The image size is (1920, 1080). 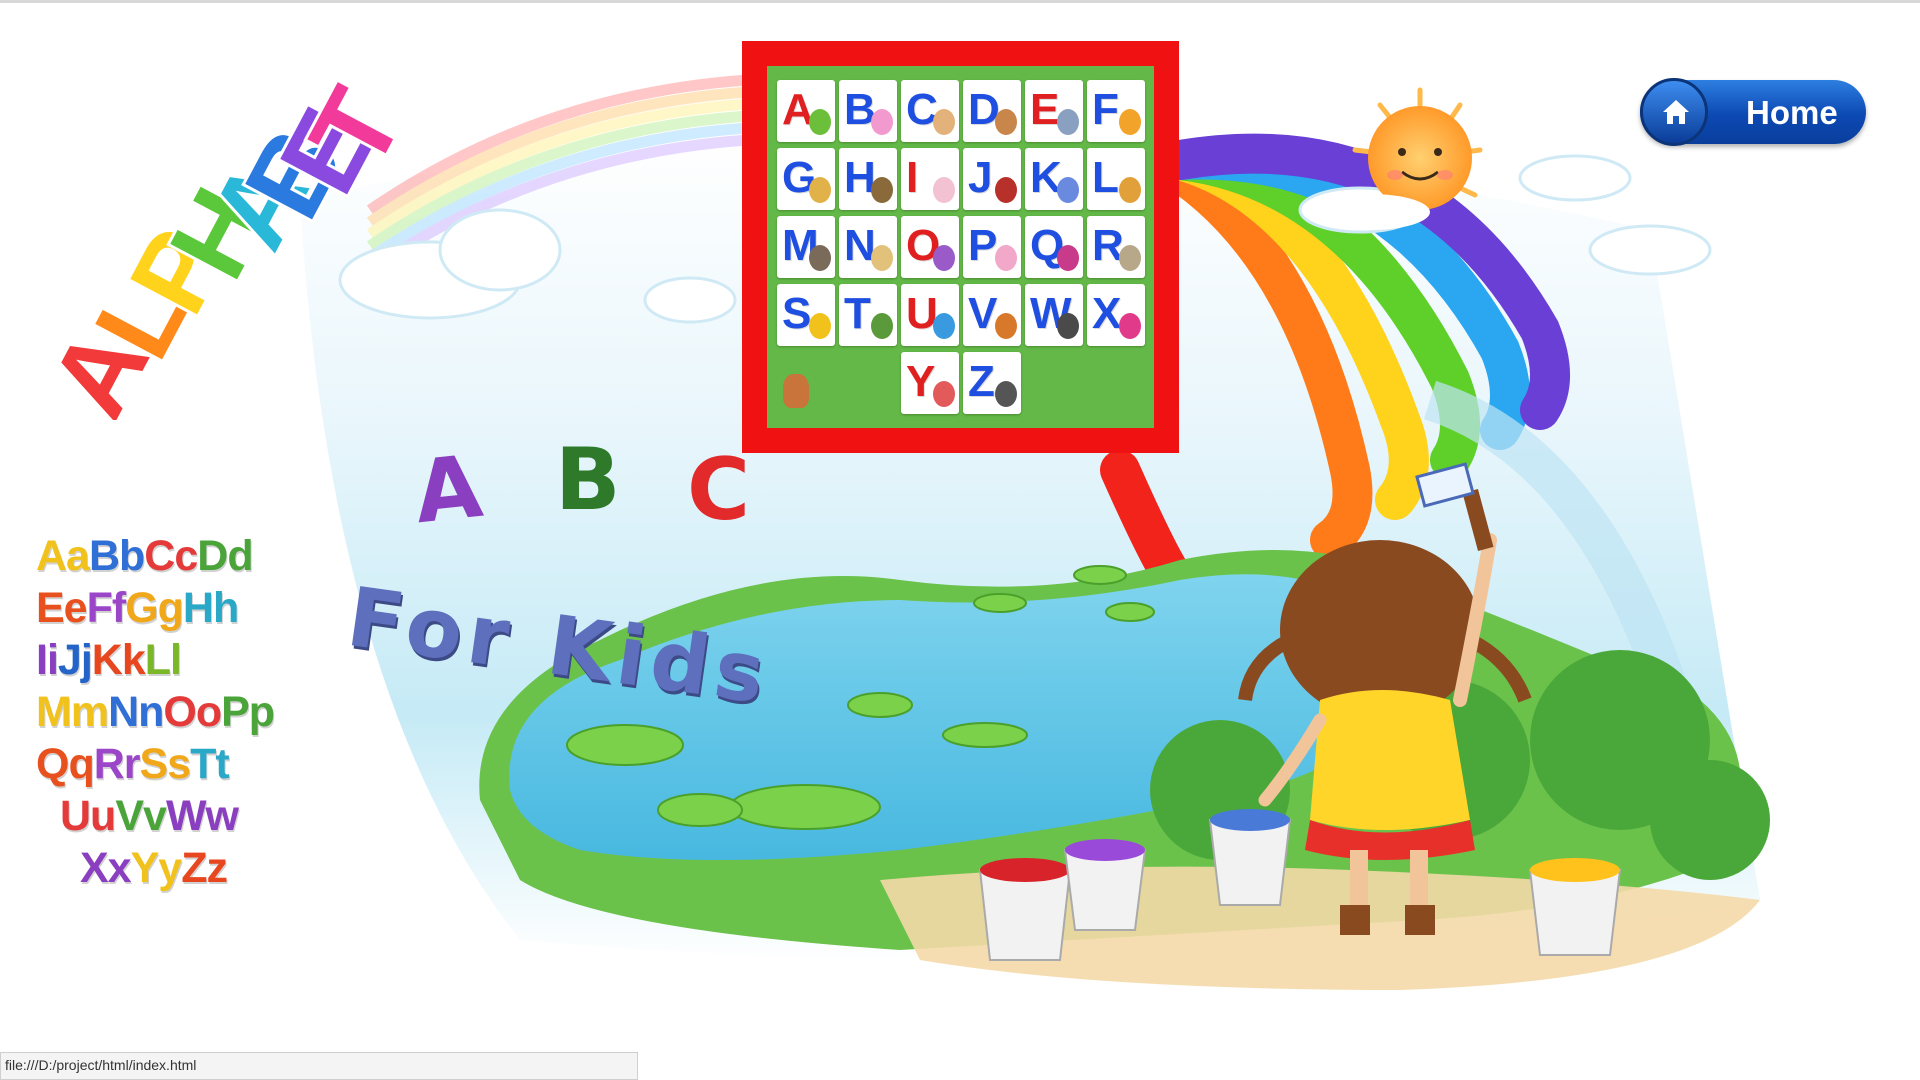 I want to click on letter-tile-v: V, so click(x=992, y=315).